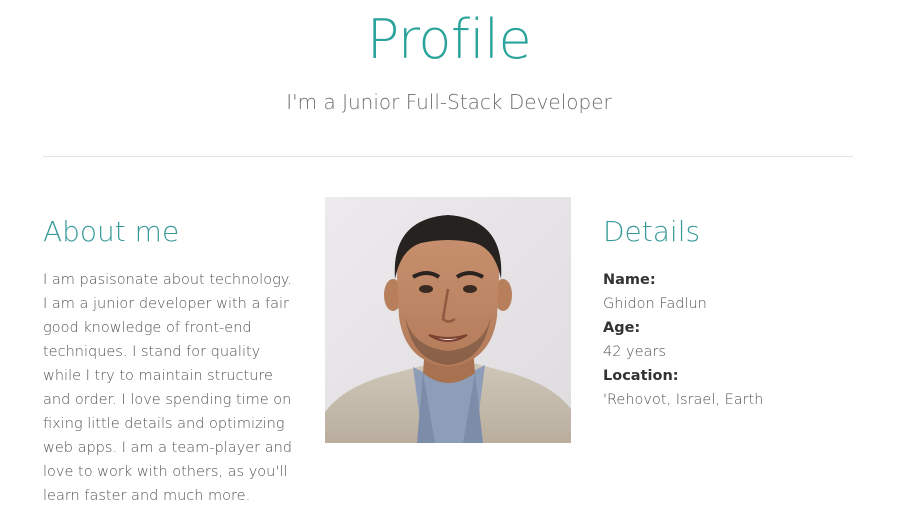 This screenshot has height=529, width=905. What do you see at coordinates (449, 39) in the screenshot?
I see `page-title: Profile` at bounding box center [449, 39].